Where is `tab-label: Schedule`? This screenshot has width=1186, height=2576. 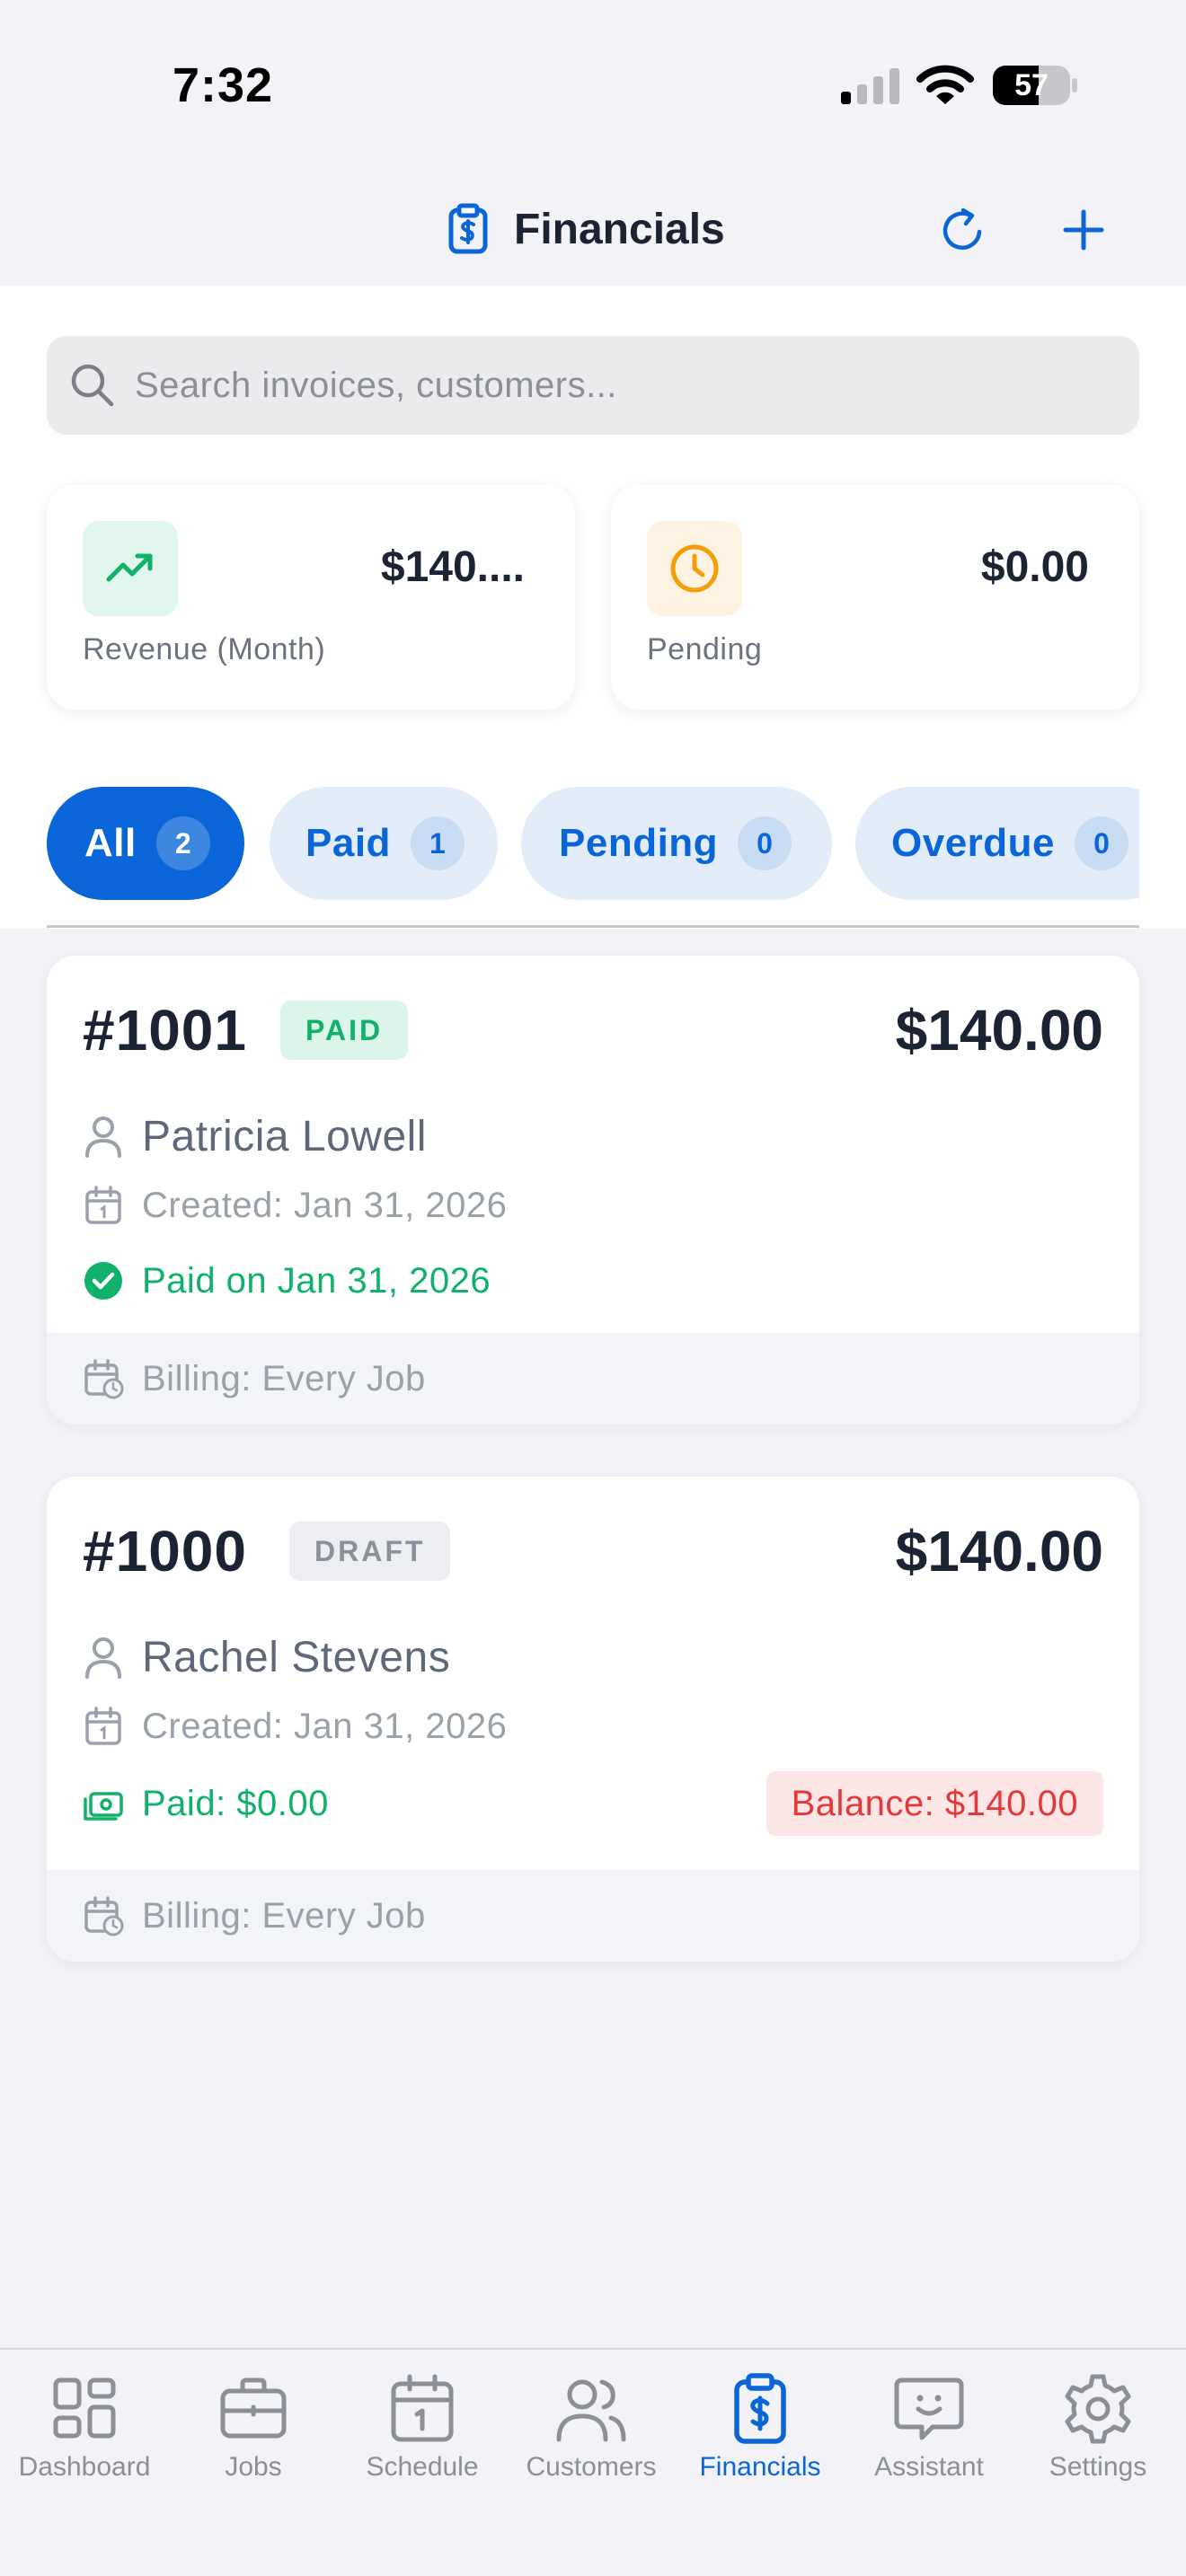
tab-label: Schedule is located at coordinates (422, 2467).